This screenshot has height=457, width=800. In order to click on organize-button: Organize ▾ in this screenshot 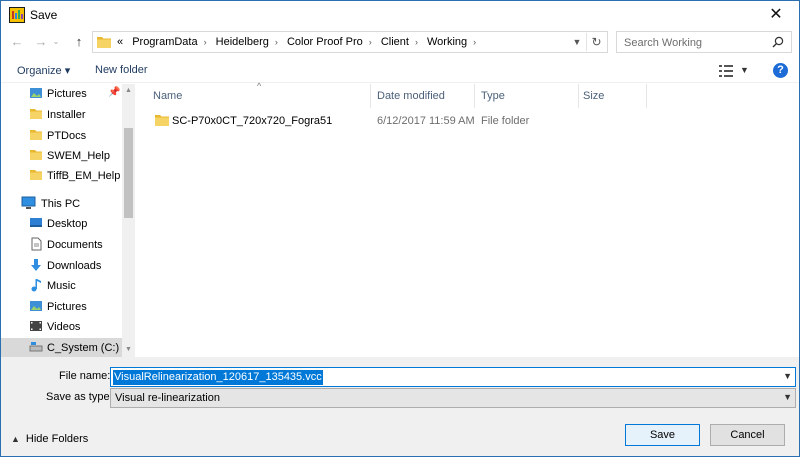, I will do `click(43, 70)`.